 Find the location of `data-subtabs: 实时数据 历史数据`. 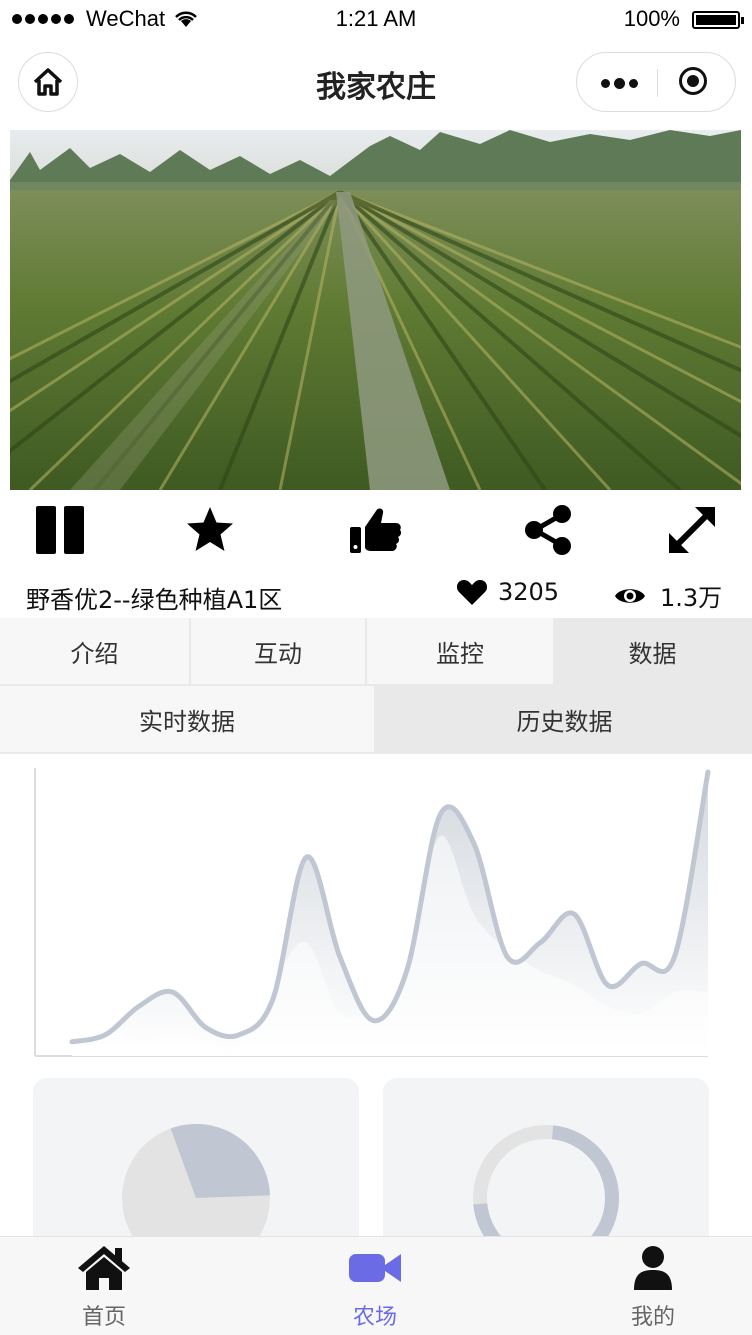

data-subtabs: 实时数据 历史数据 is located at coordinates (376, 720).